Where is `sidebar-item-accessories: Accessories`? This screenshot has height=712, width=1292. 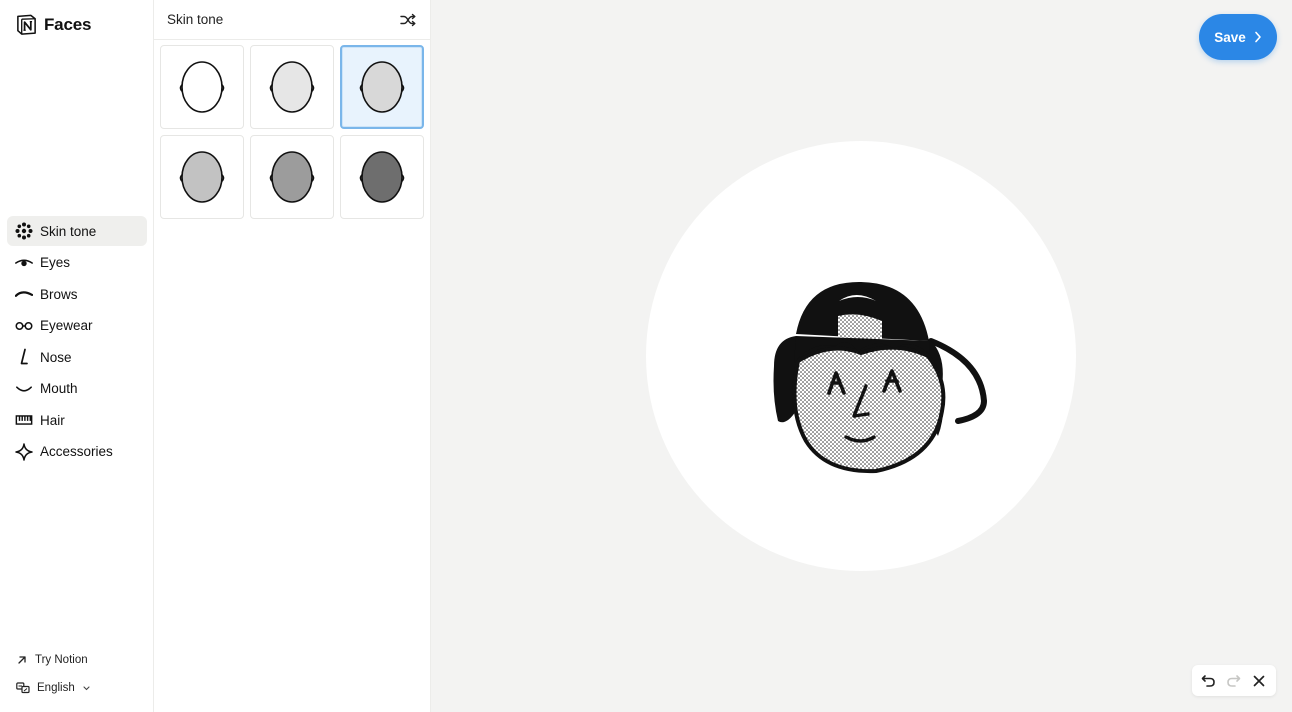
sidebar-item-accessories: Accessories is located at coordinates (77, 452).